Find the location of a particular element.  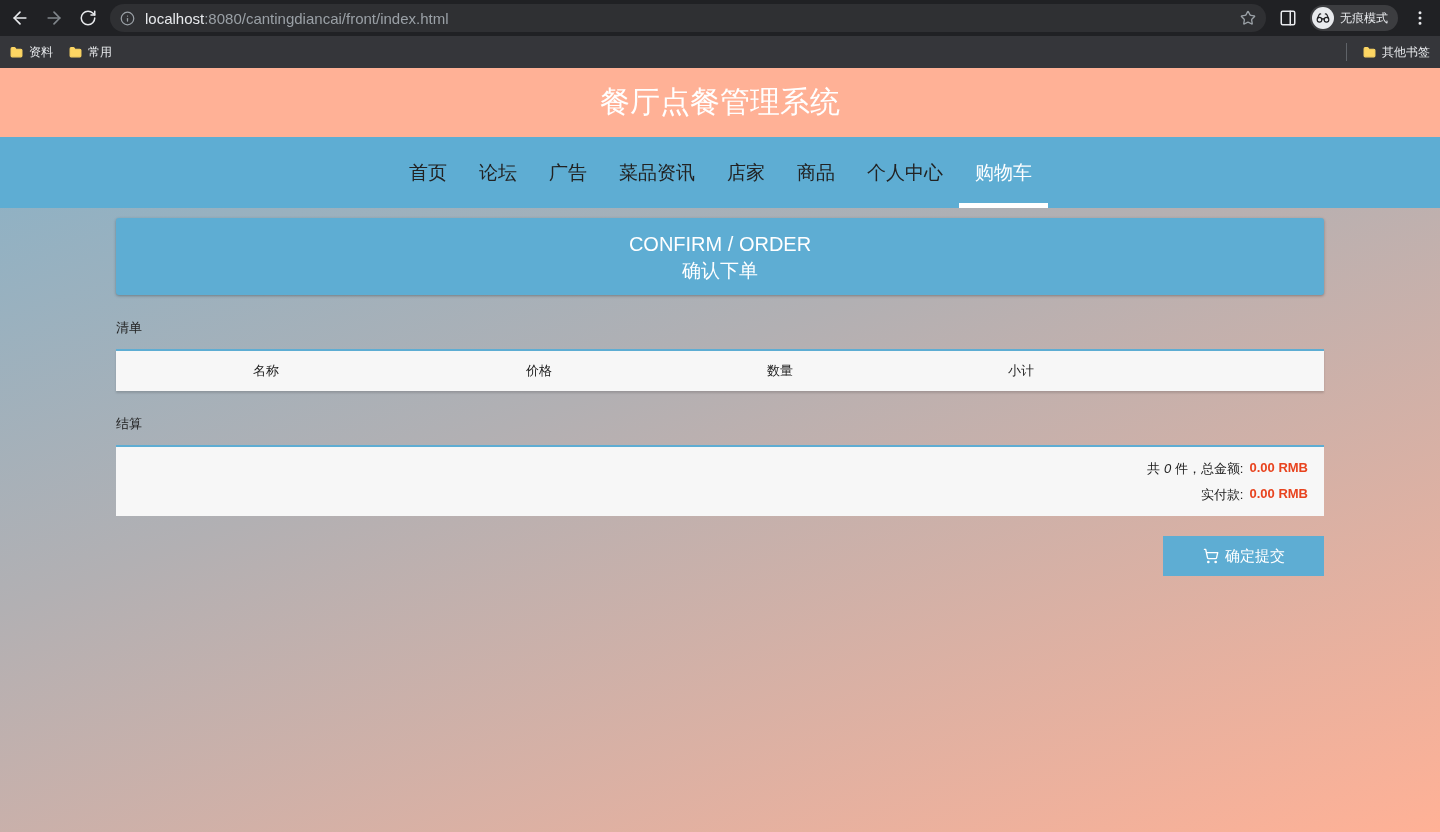

address-bar: localhost:8080/cantingdiancai/front/index.html is located at coordinates (688, 18).